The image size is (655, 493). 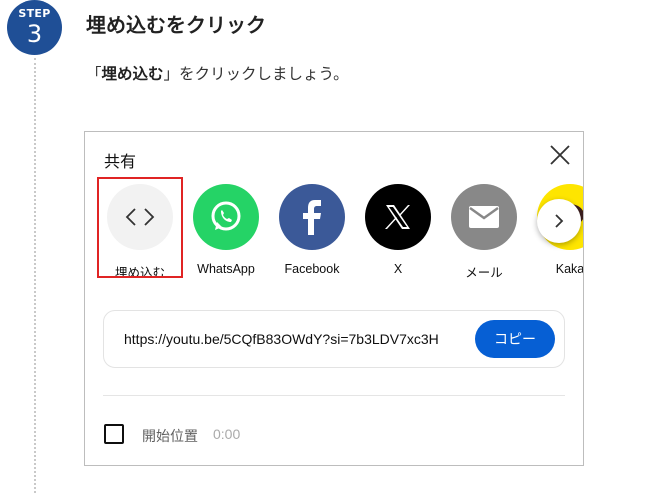 What do you see at coordinates (132, 74) in the screenshot?
I see `desc-bold-text: 埋め込む` at bounding box center [132, 74].